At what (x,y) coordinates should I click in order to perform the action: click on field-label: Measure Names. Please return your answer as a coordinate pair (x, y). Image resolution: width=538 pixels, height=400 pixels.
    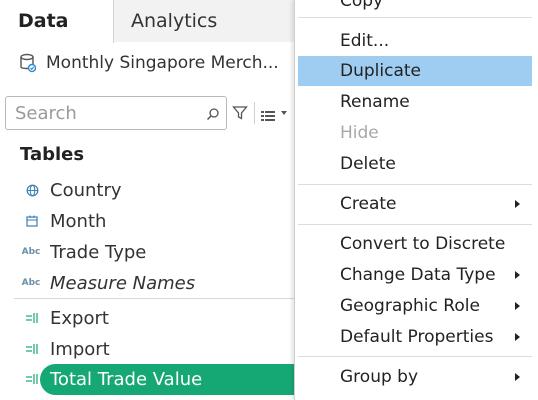
    Looking at the image, I should click on (123, 283).